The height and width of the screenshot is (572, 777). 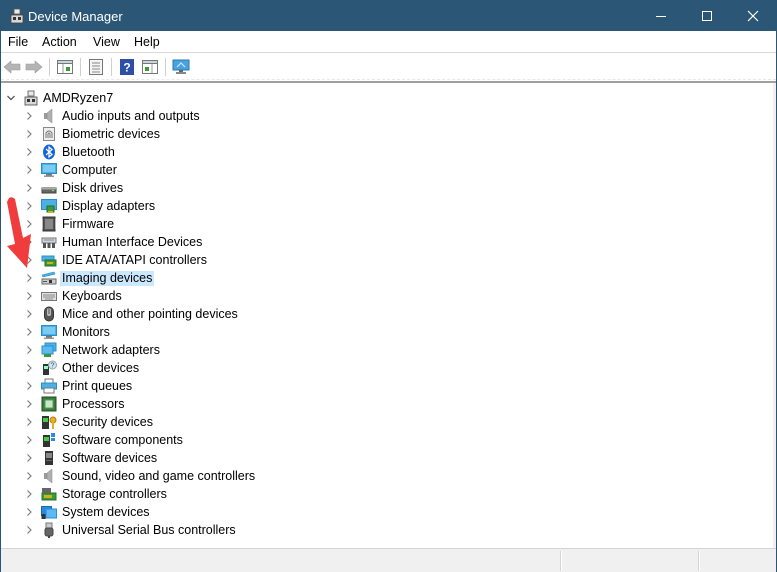 I want to click on sound-controller-icon, so click(x=48, y=476).